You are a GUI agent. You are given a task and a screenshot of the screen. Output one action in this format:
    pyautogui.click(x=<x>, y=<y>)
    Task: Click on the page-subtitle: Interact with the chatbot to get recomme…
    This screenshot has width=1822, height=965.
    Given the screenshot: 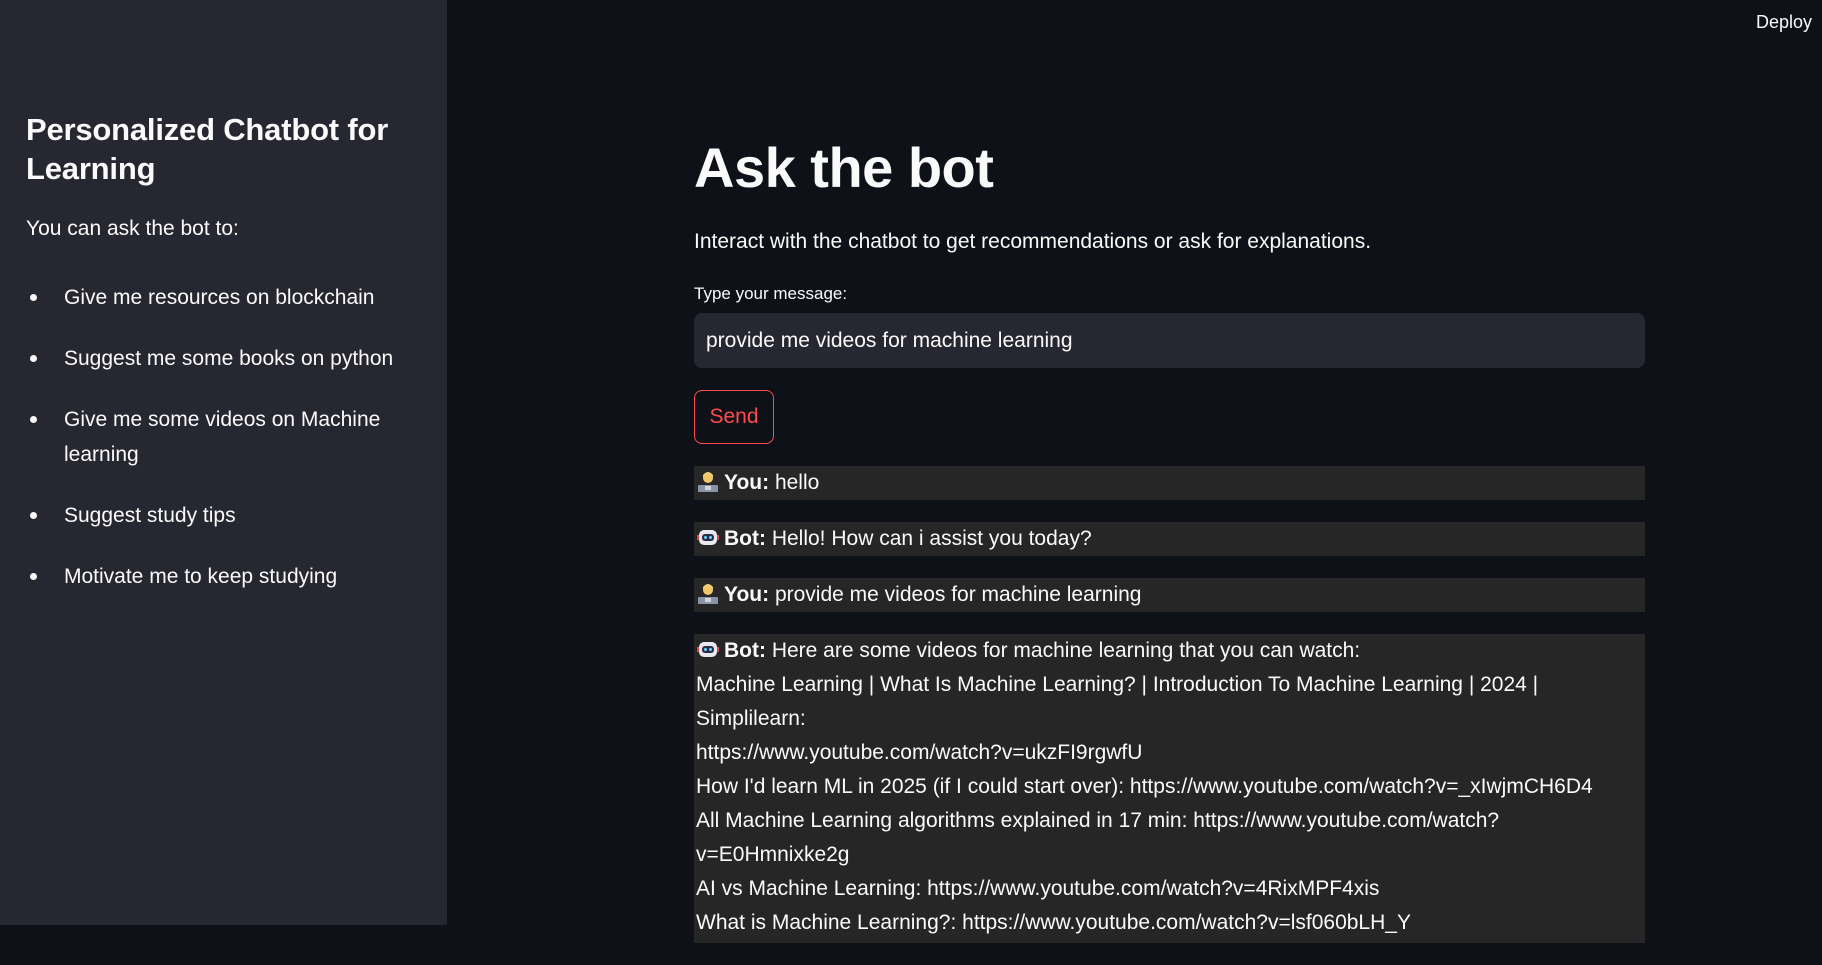 What is the action you would take?
    pyautogui.click(x=1033, y=241)
    